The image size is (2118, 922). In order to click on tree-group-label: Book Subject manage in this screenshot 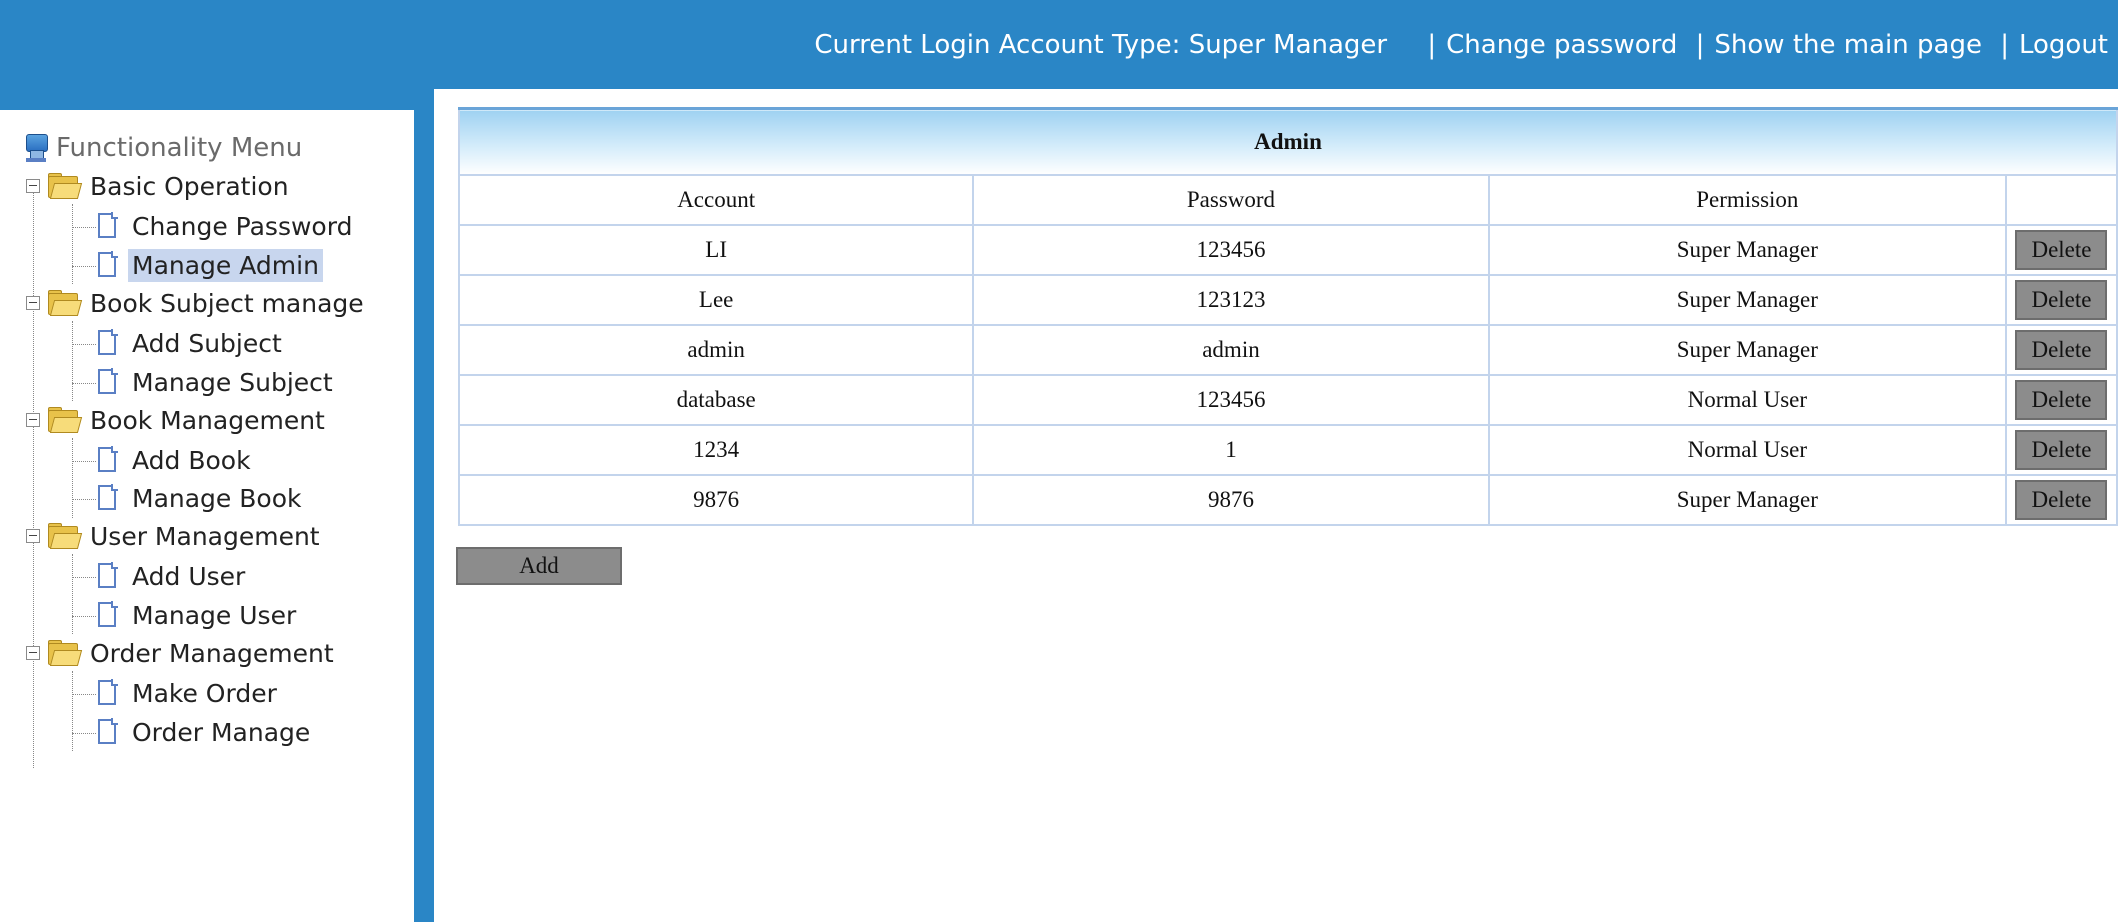, I will do `click(227, 303)`.